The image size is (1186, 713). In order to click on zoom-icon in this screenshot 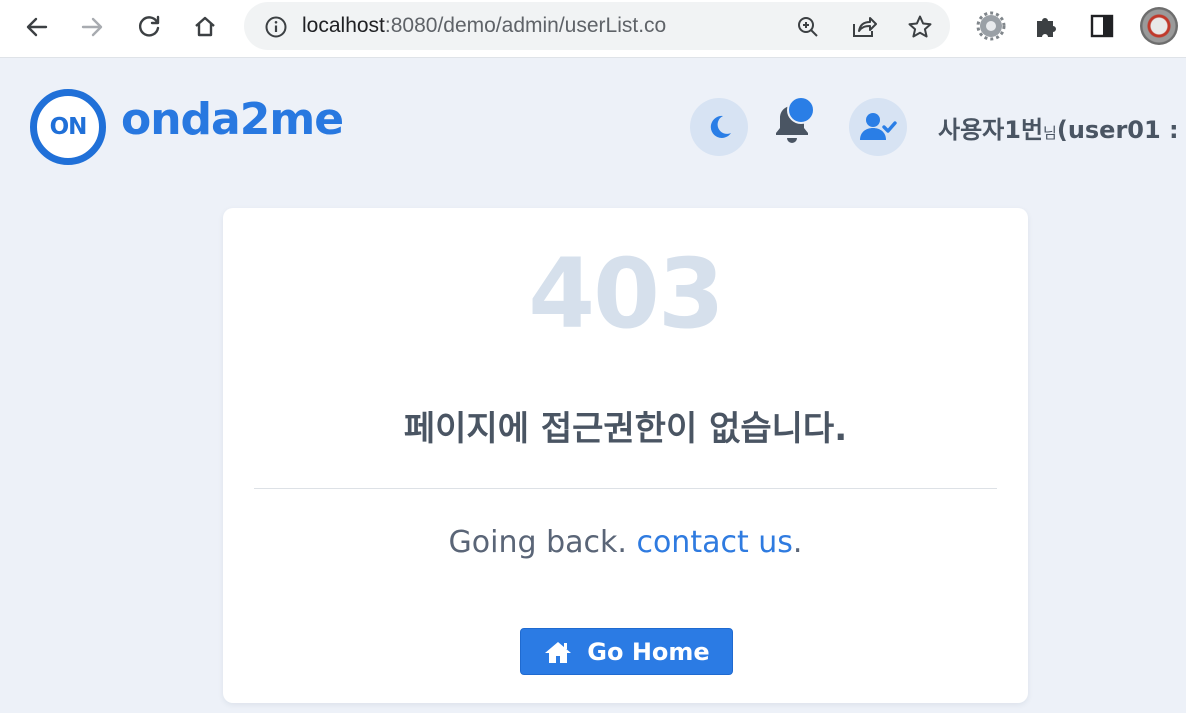, I will do `click(808, 27)`.